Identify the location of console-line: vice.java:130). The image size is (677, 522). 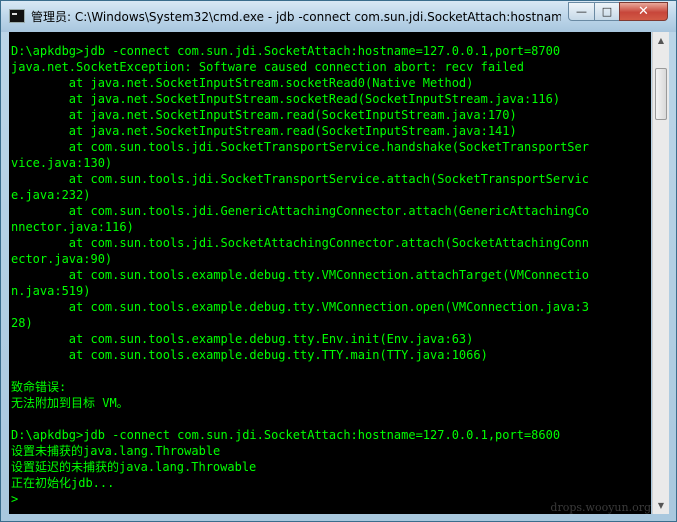
(62, 163).